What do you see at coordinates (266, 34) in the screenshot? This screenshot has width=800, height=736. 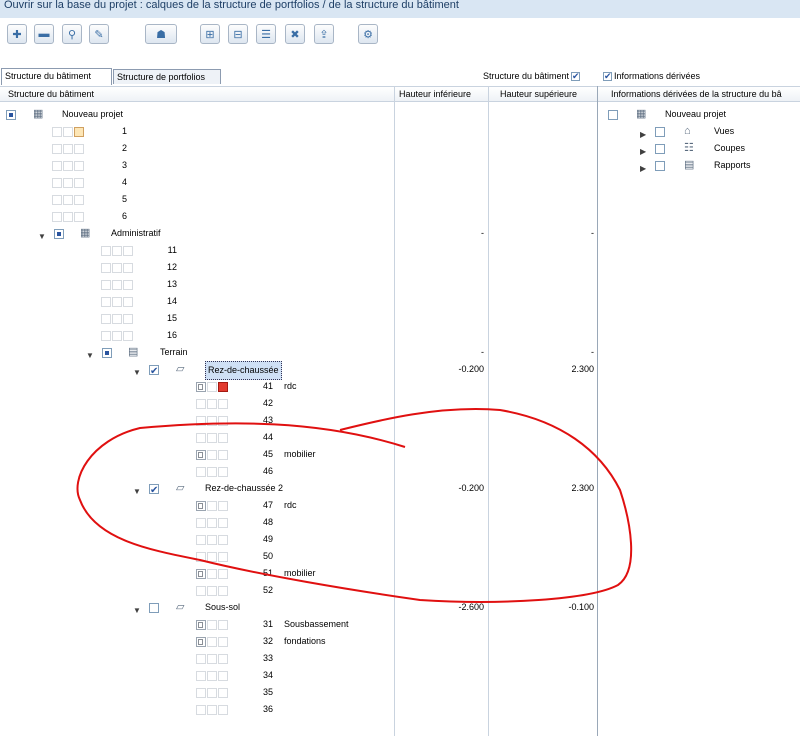 I see `level-icon: ☰` at bounding box center [266, 34].